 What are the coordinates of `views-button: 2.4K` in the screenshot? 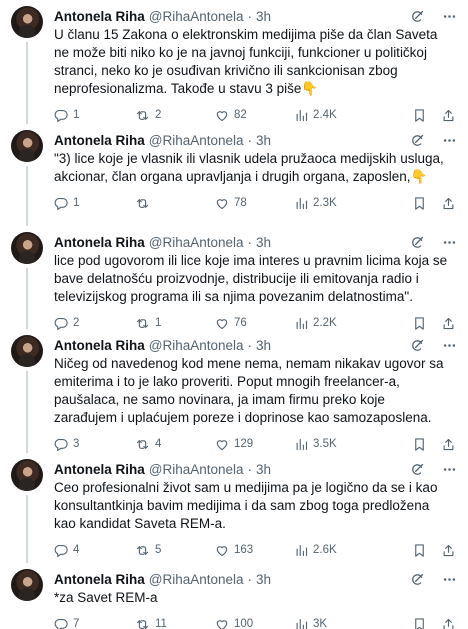 It's located at (334, 115).